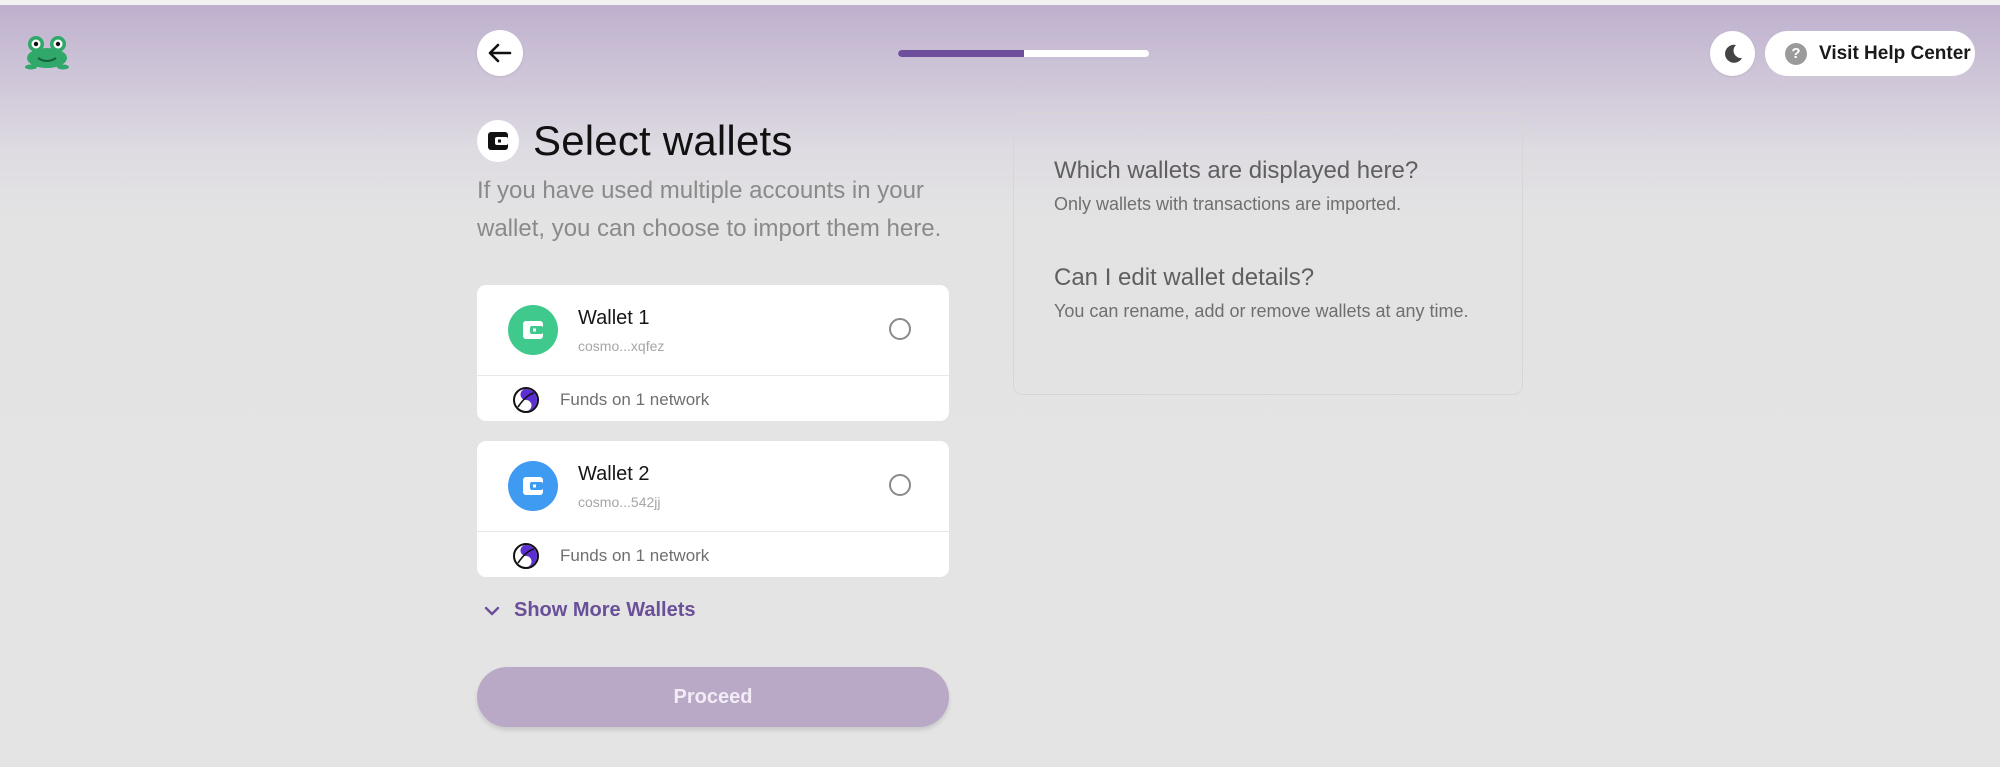 Image resolution: width=2000 pixels, height=767 pixels. I want to click on moon-icon, so click(1733, 53).